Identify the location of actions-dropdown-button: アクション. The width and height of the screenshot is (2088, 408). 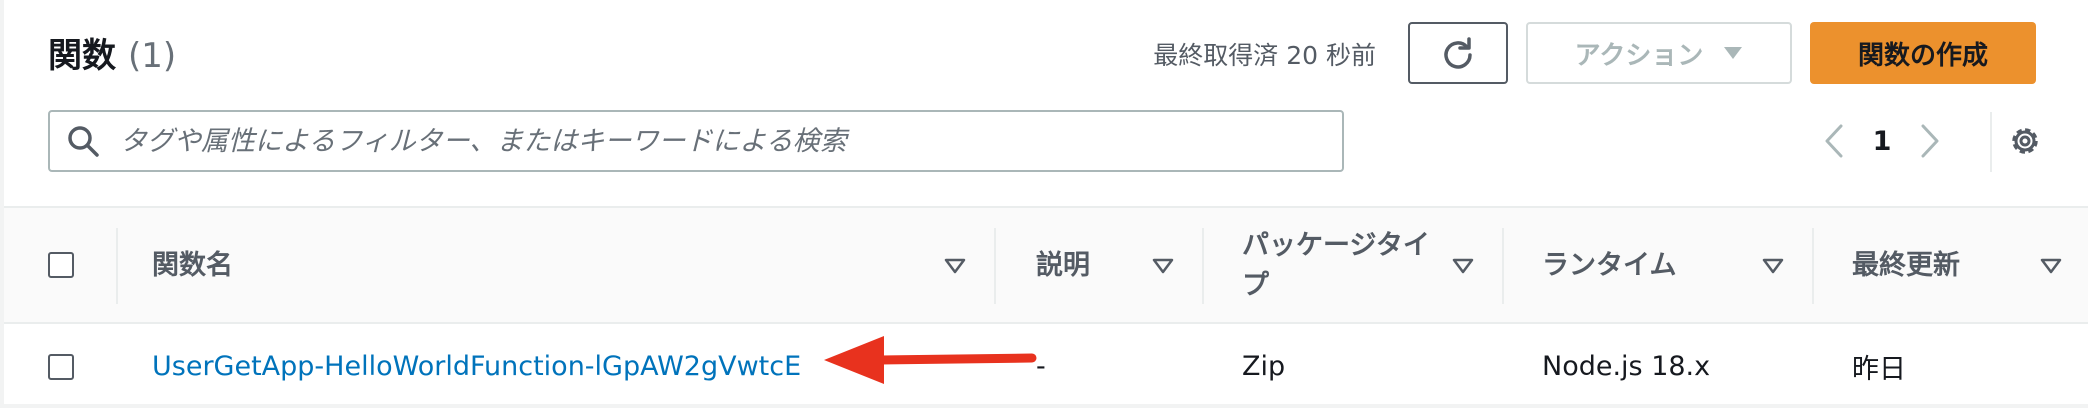
(1659, 53).